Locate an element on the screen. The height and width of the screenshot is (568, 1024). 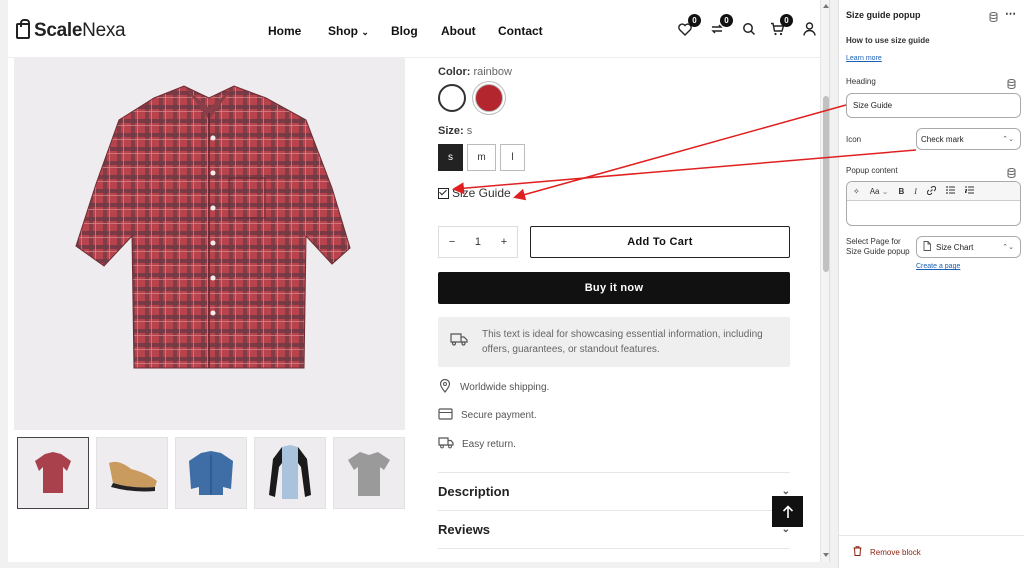
ai-sparkle-icon: ✧ is located at coordinates (856, 191).